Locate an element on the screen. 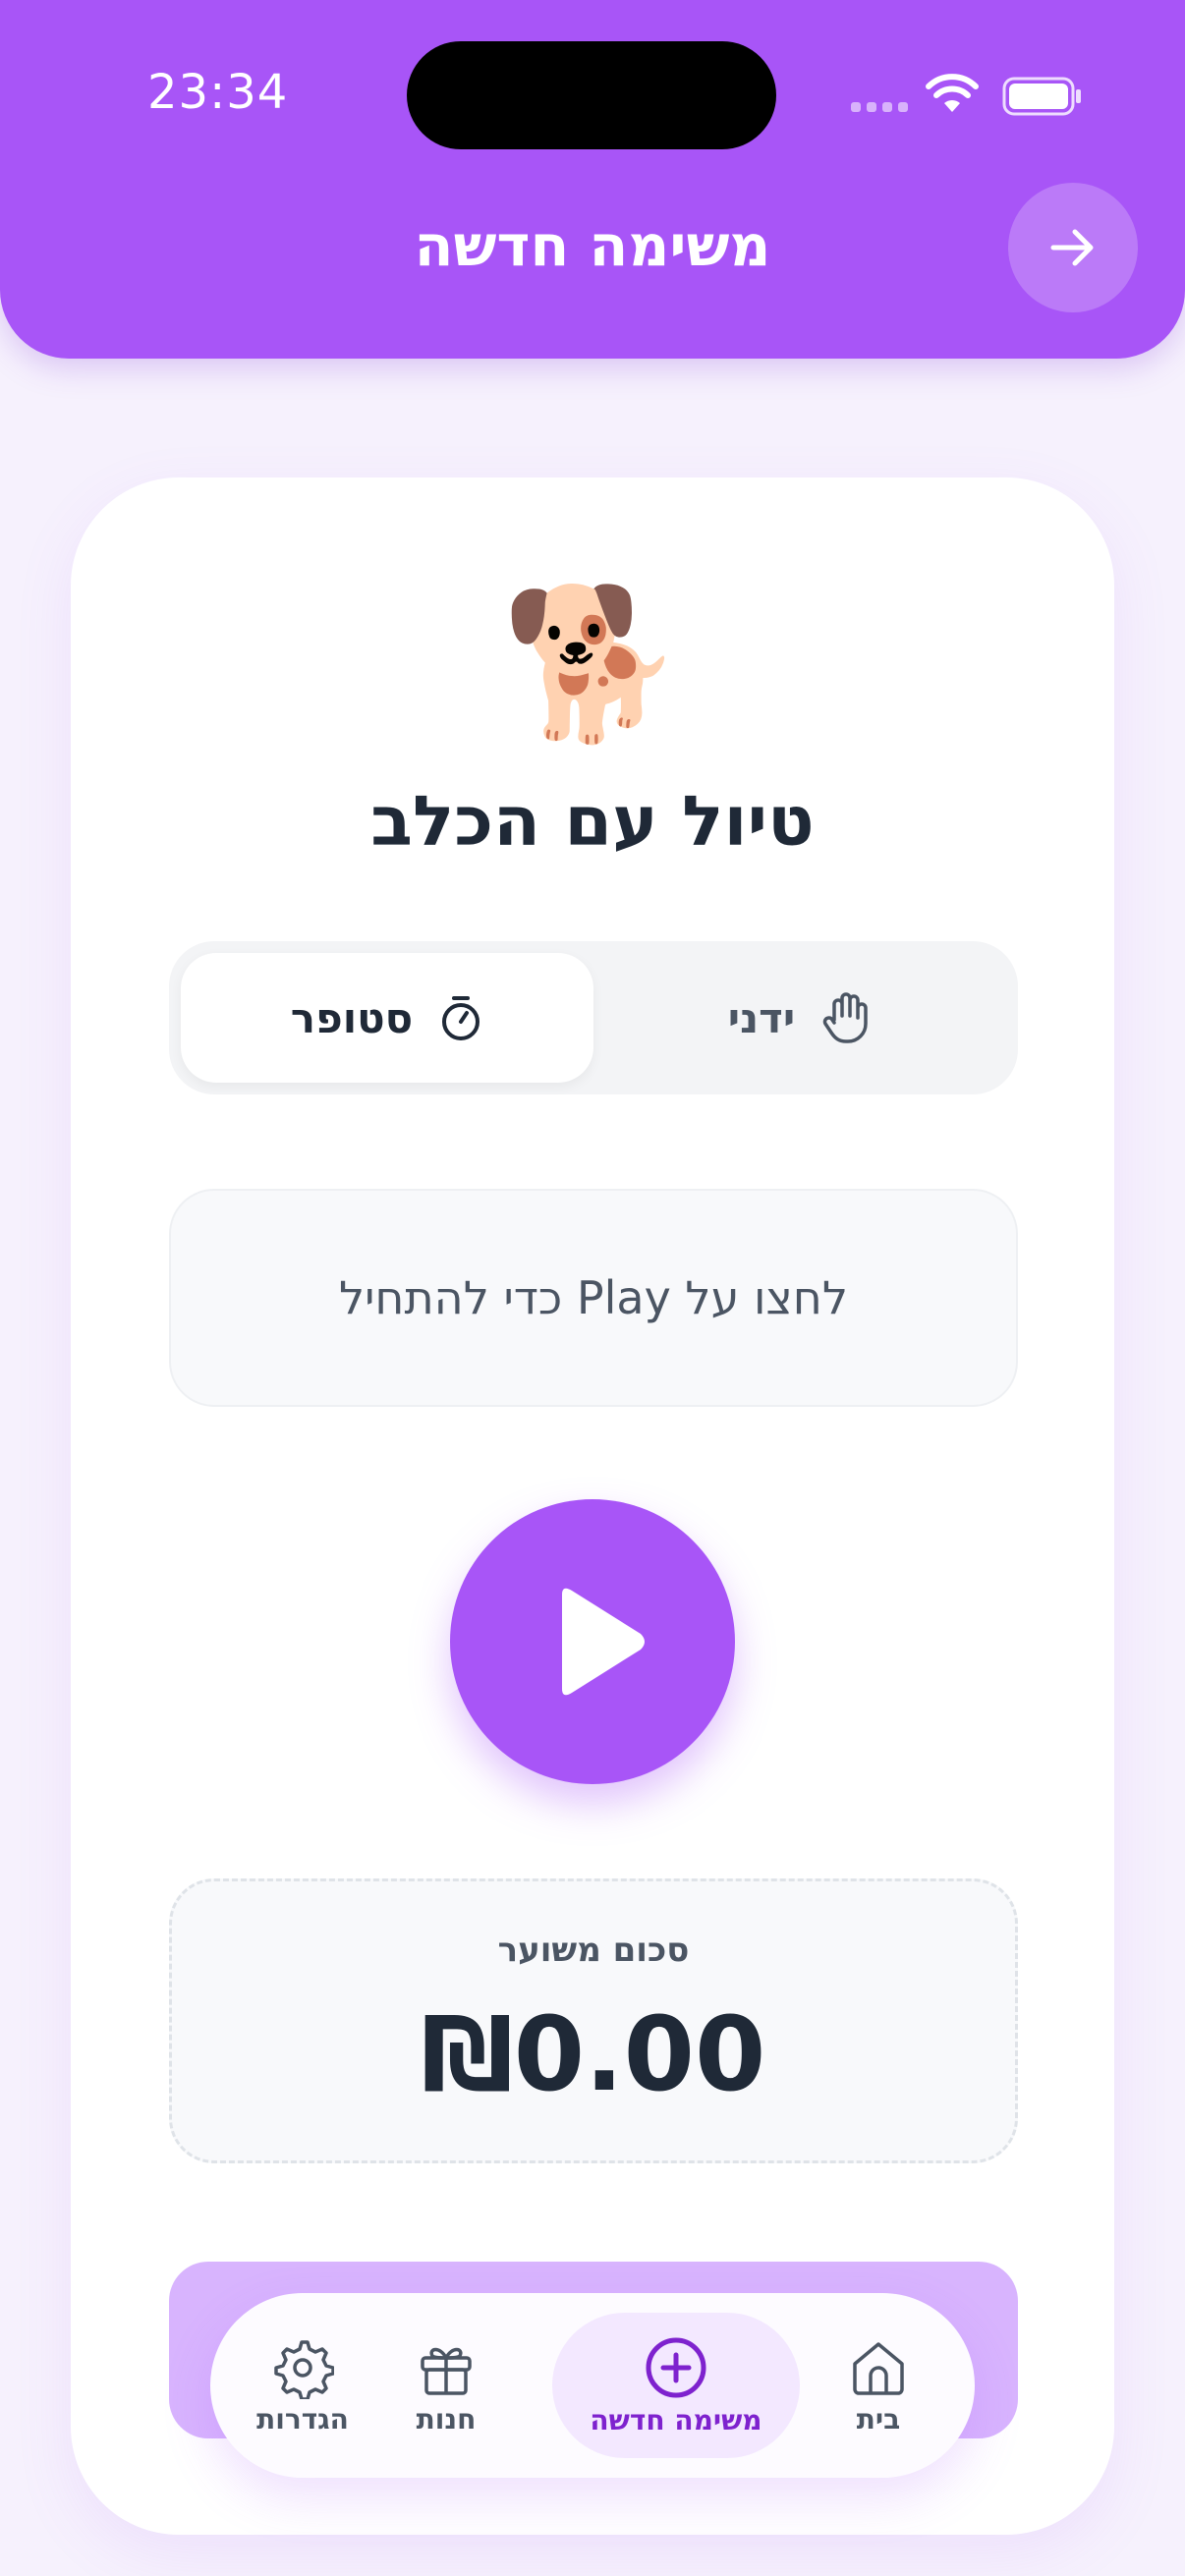 The height and width of the screenshot is (2576, 1185). mode-option-stopwatch: סטופר is located at coordinates (387, 1018).